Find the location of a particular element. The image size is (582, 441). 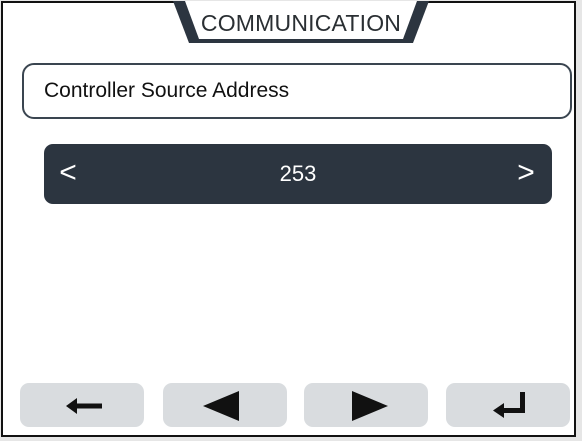

triangle-right-icon is located at coordinates (370, 406).